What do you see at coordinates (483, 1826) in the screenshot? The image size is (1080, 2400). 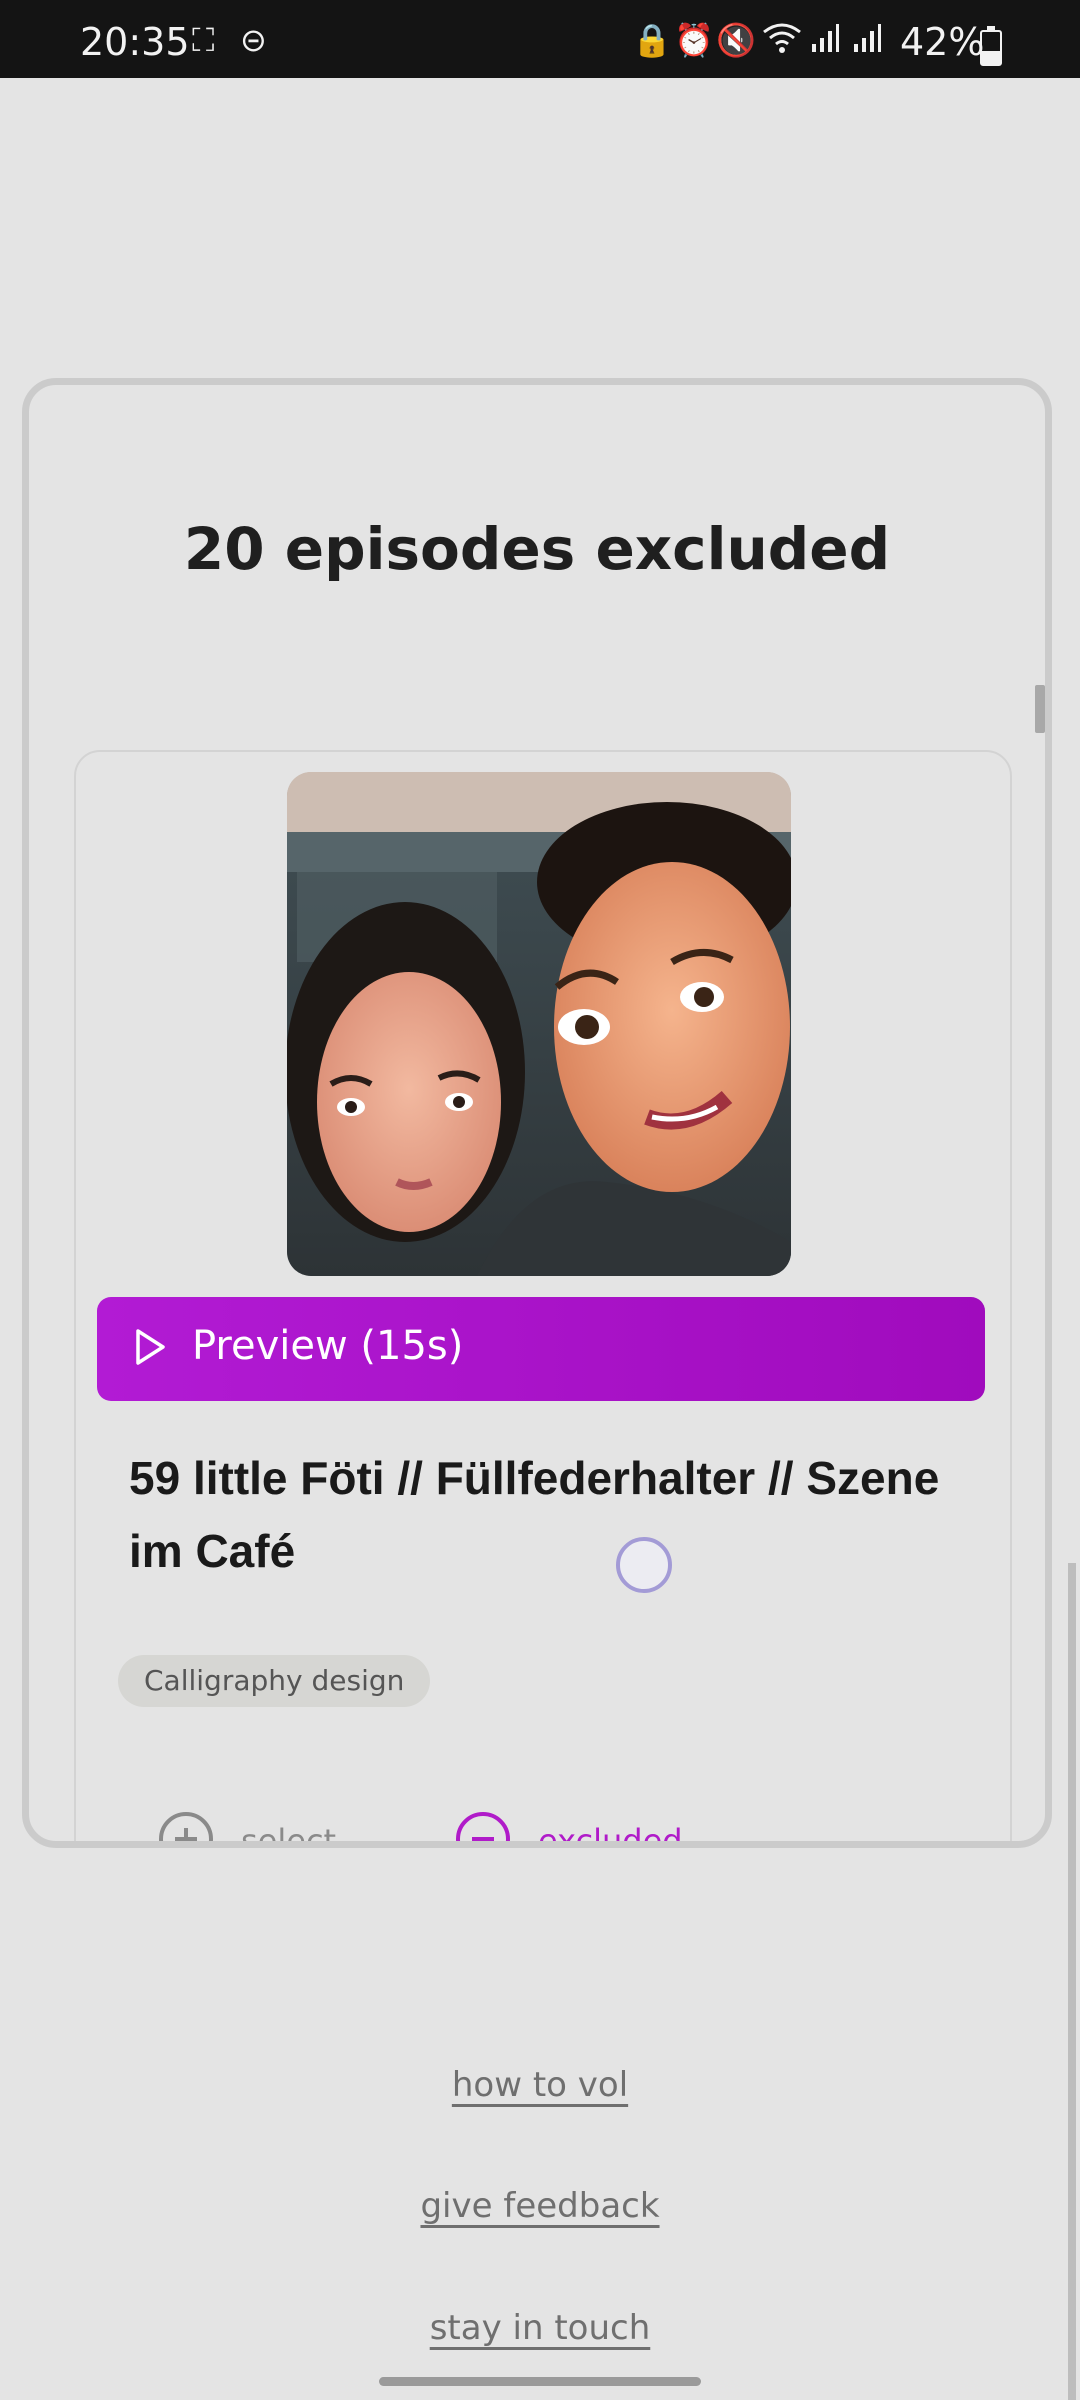 I see `minus-circle-icon` at bounding box center [483, 1826].